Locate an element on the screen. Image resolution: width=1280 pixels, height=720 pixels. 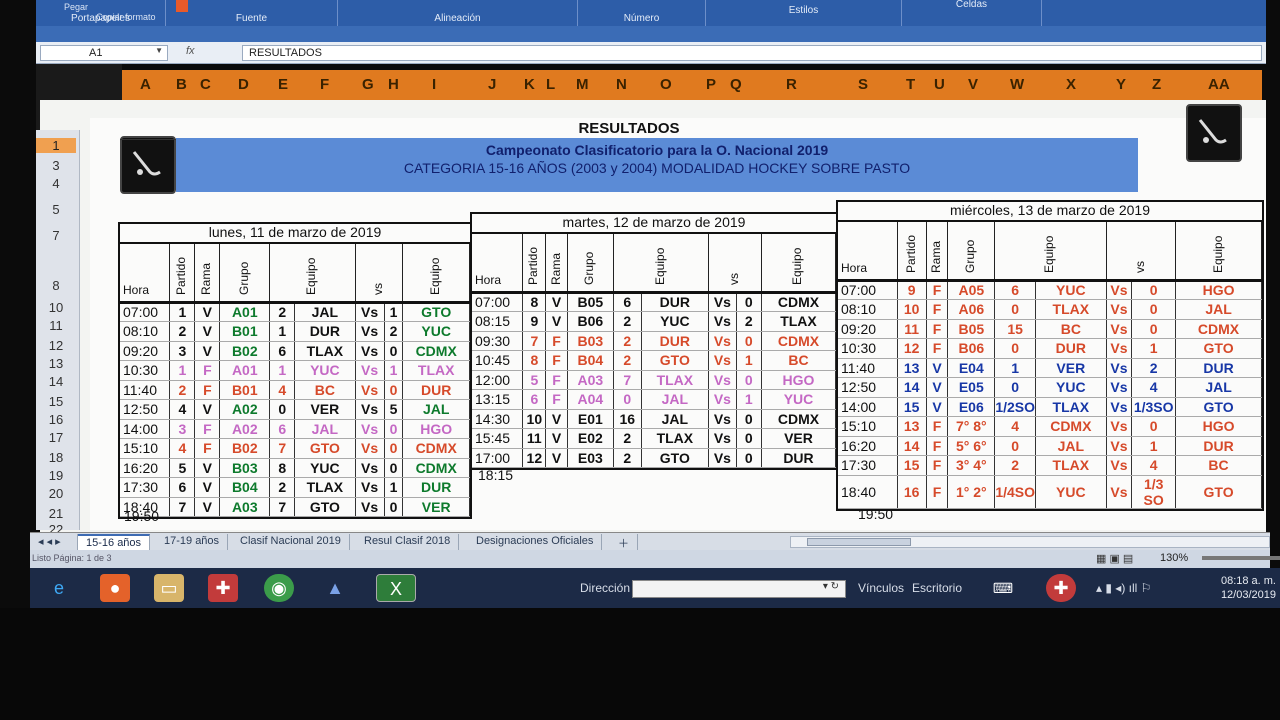
cell-hora: 07:00 is located at coordinates (145, 312).